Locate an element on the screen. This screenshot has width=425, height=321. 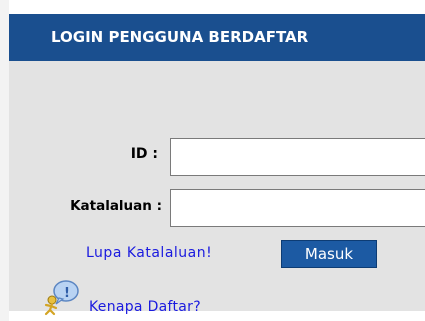
left-edge-strip is located at coordinates (4, 160).